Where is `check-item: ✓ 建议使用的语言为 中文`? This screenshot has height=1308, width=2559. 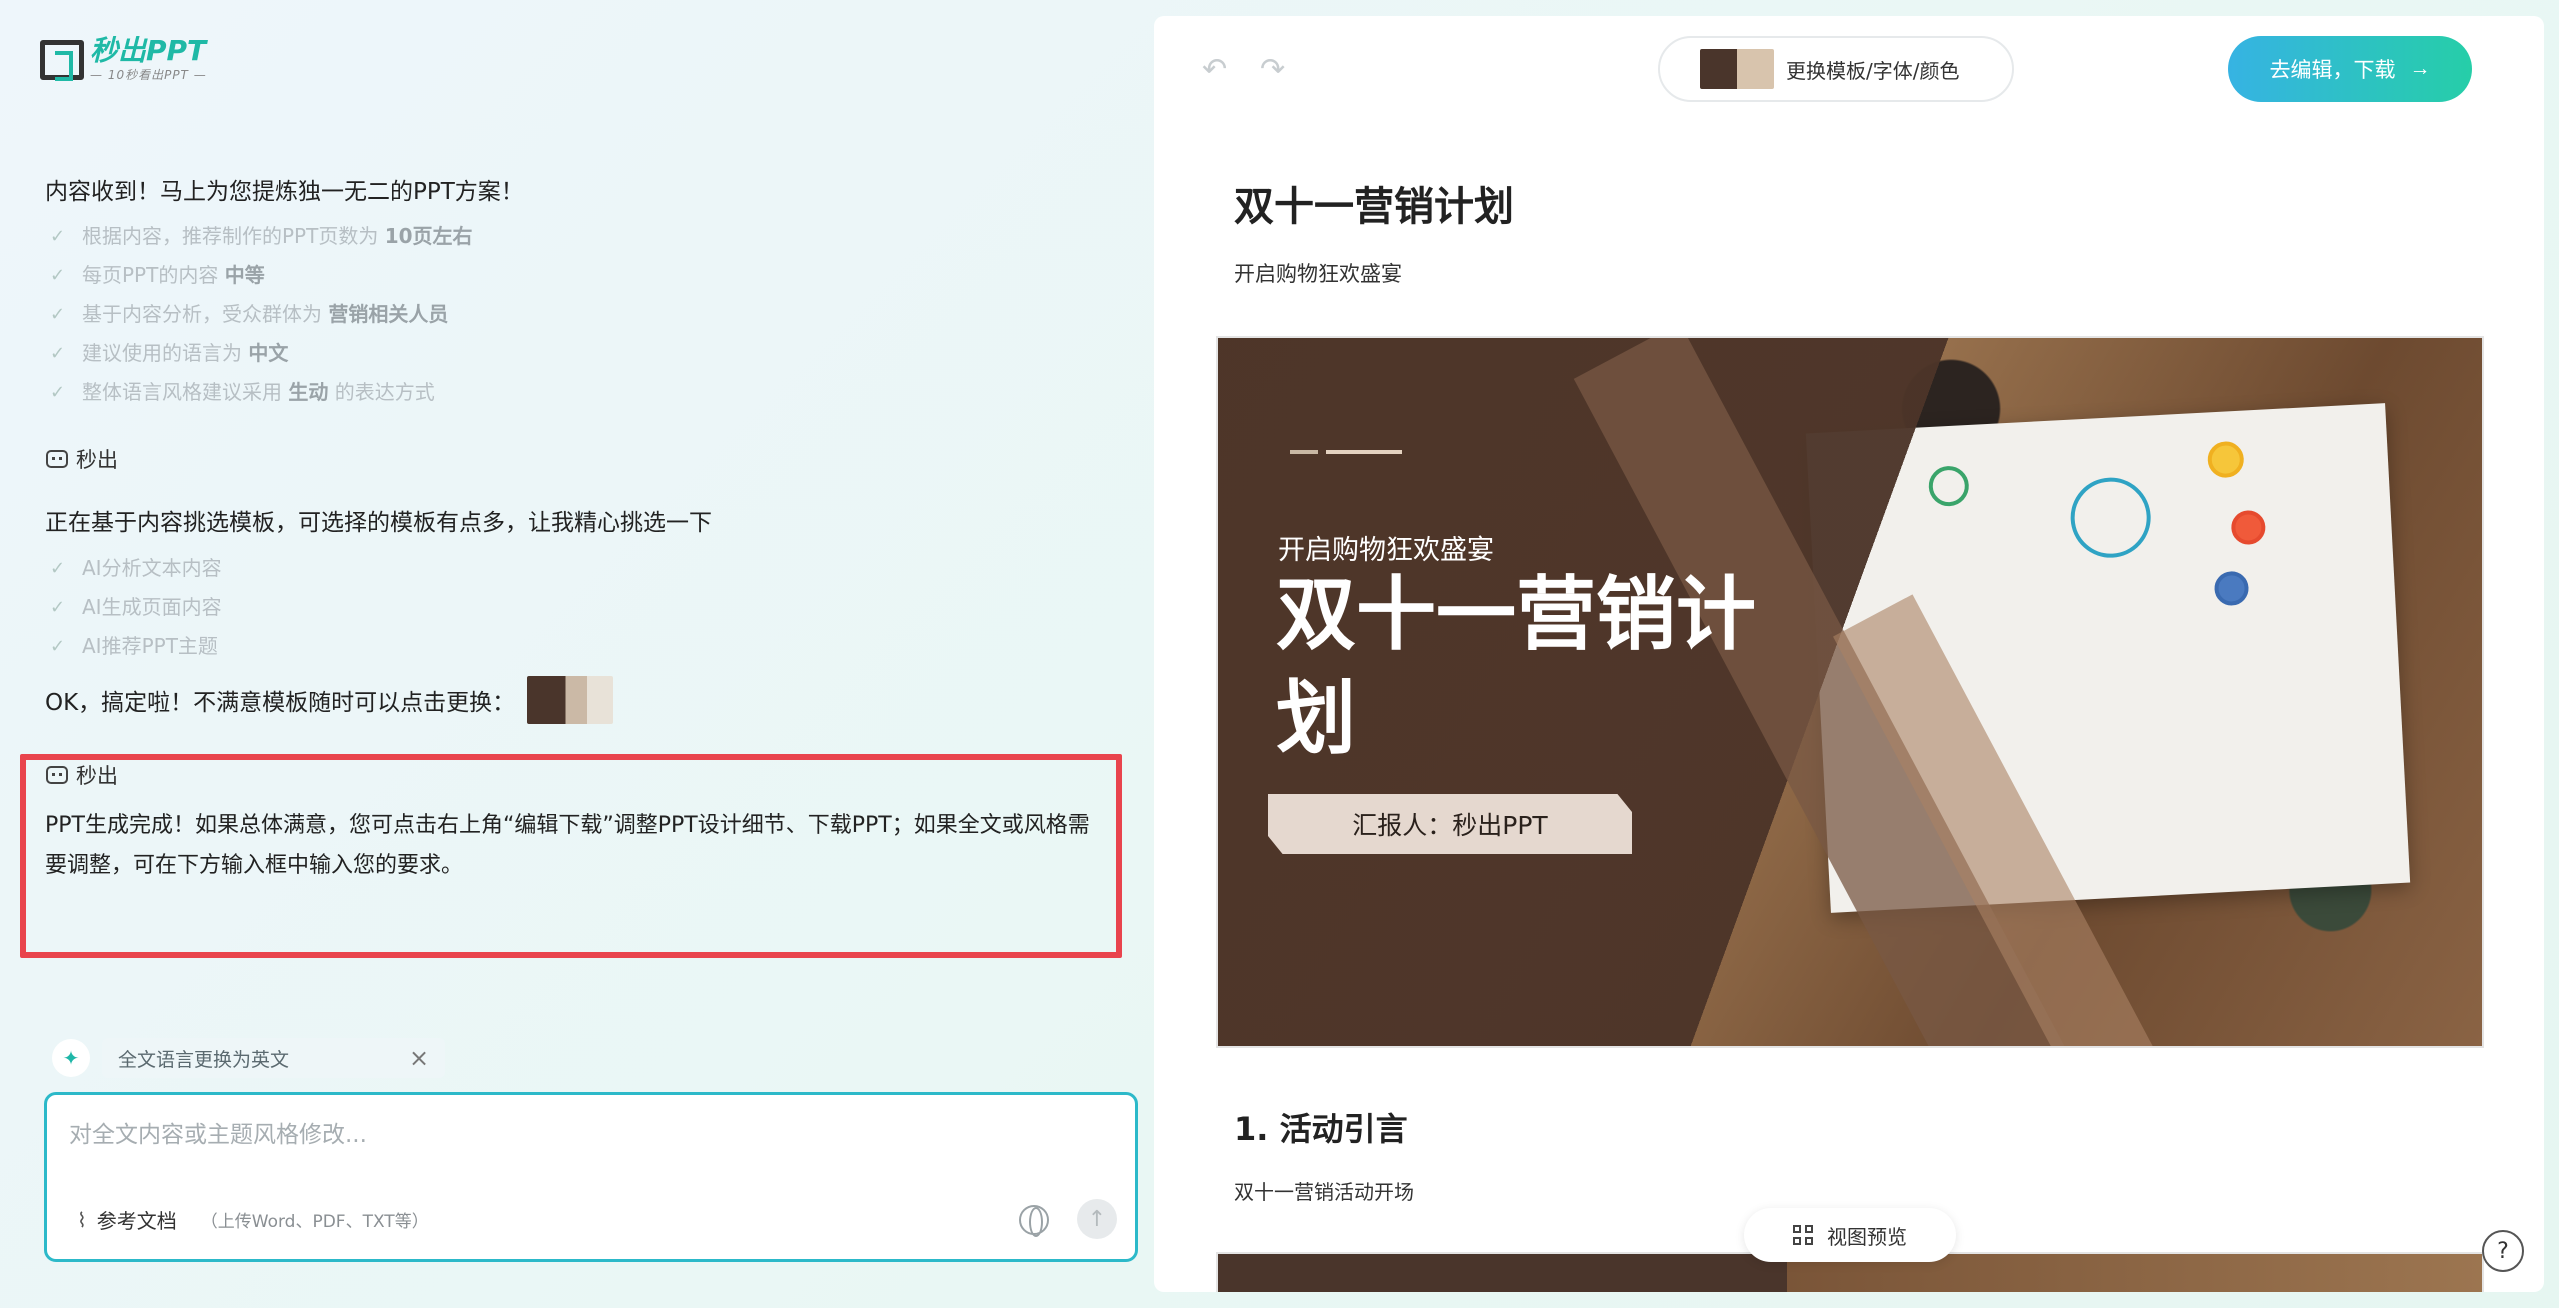
check-item: ✓ 建议使用的语言为 中文 is located at coordinates (261, 353).